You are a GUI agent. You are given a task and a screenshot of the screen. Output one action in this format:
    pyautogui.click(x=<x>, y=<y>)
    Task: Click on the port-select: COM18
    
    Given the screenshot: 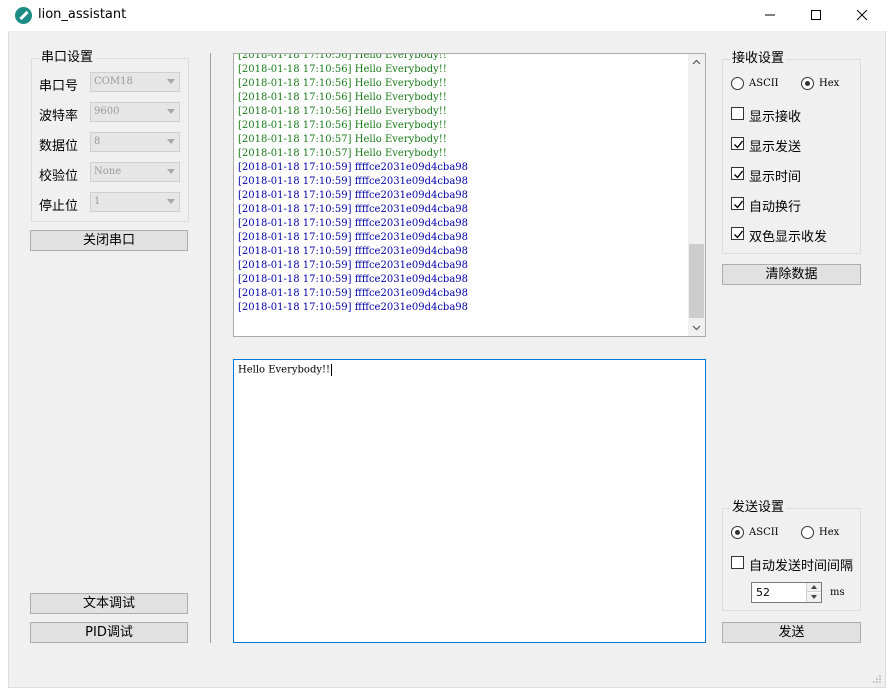 What is the action you would take?
    pyautogui.click(x=135, y=82)
    